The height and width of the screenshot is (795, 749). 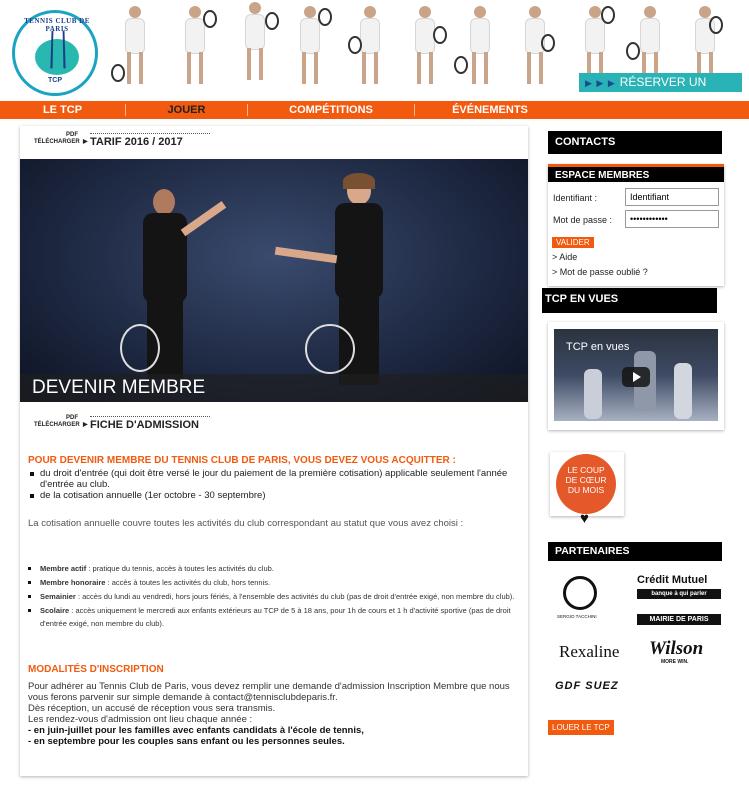 What do you see at coordinates (589, 652) in the screenshot?
I see `rexaline-logo: Rexaline` at bounding box center [589, 652].